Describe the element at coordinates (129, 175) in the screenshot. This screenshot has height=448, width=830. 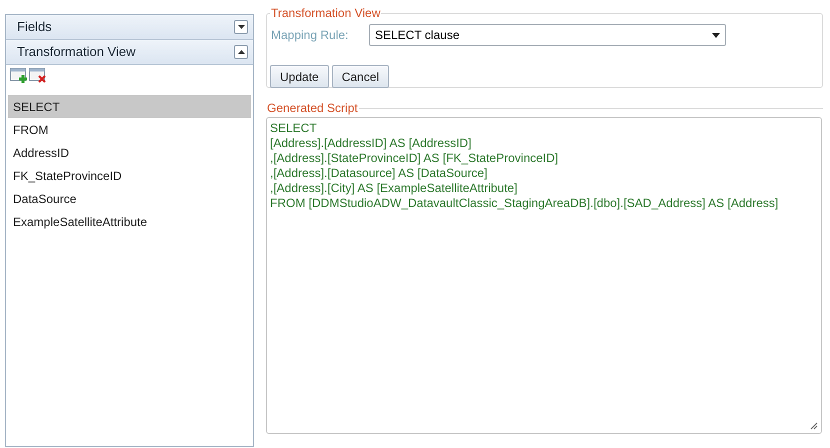
I see `list-item: FK_StateProvinceID` at that location.